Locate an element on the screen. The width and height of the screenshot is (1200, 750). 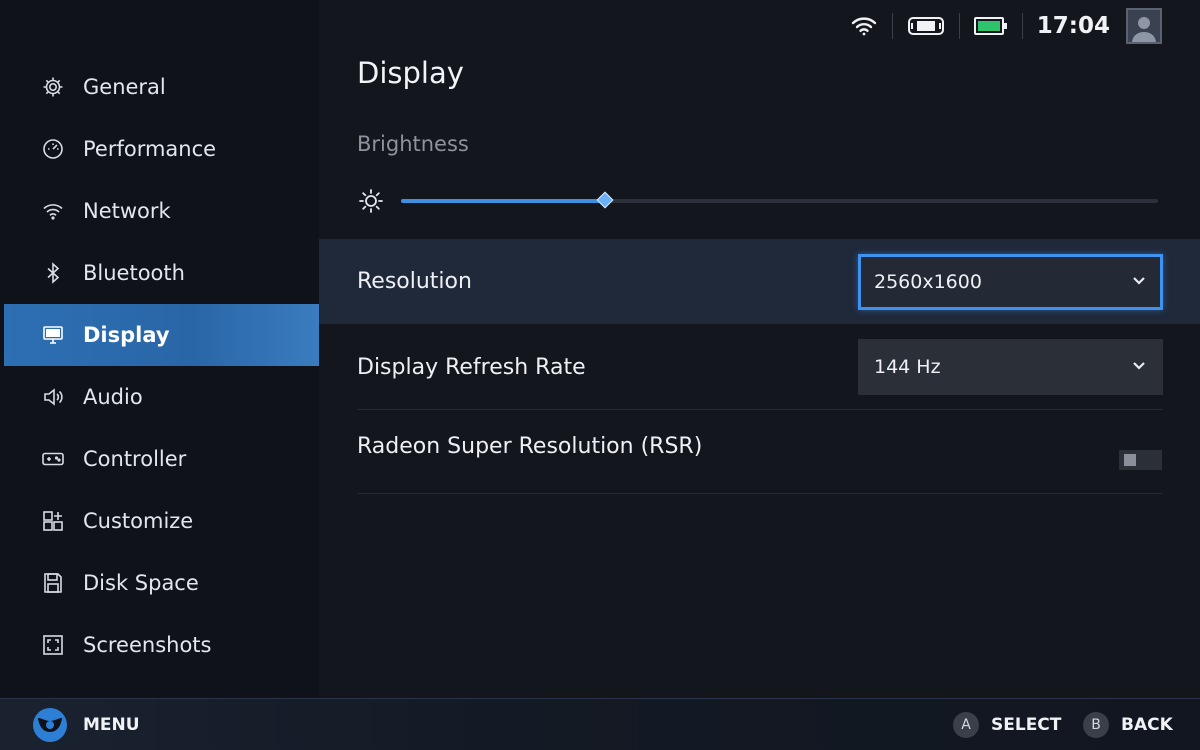
bottom-bar: MENU A SELECT B BACK is located at coordinates (600, 724).